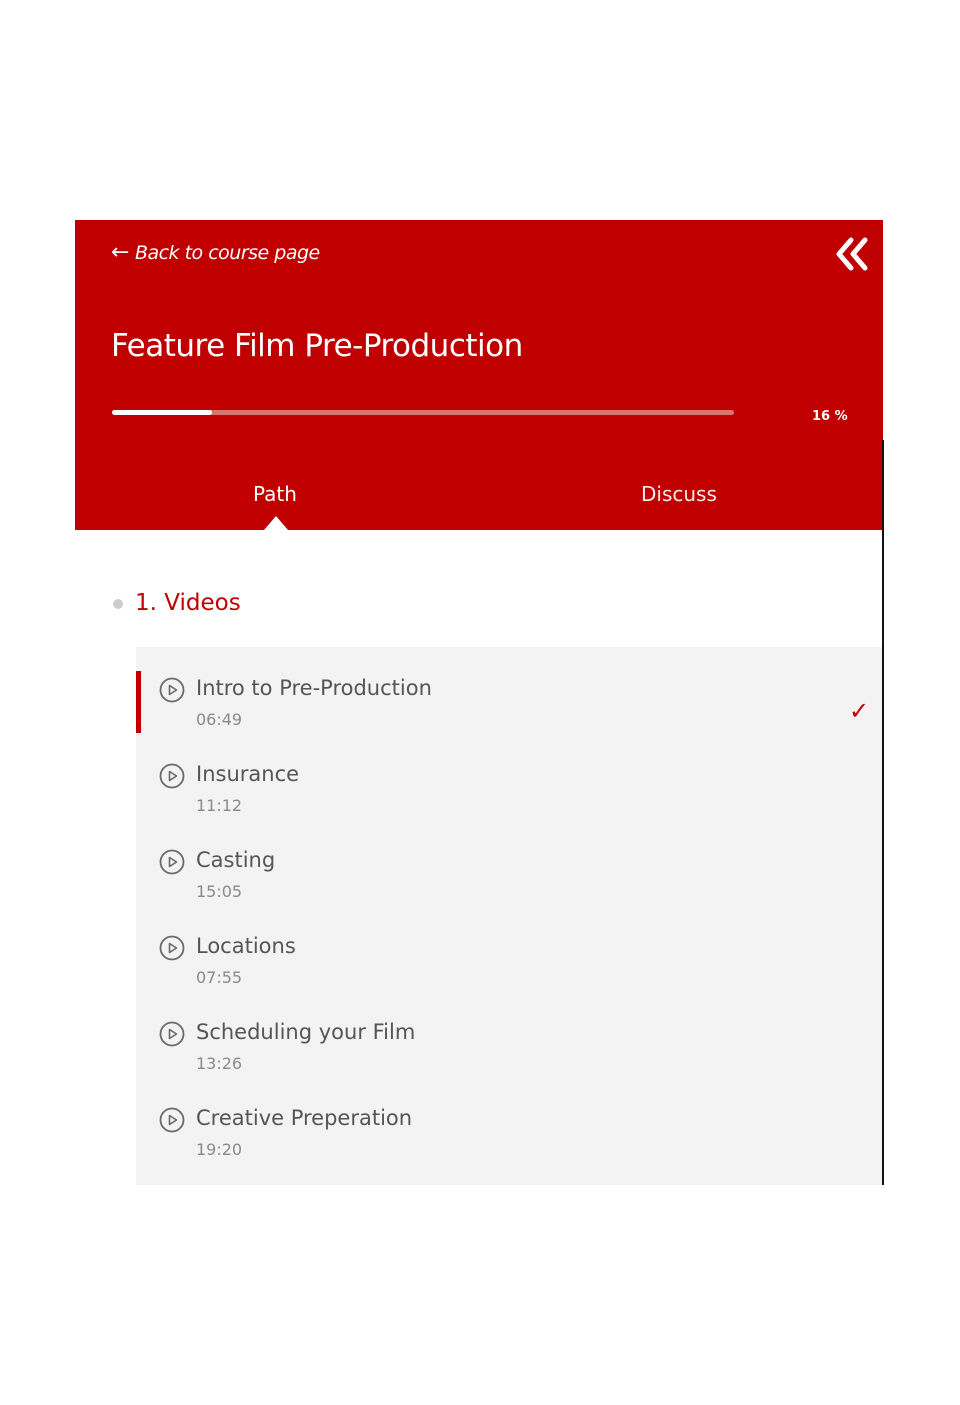 The height and width of the screenshot is (1405, 960). I want to click on lesson-title: Locations, so click(246, 946).